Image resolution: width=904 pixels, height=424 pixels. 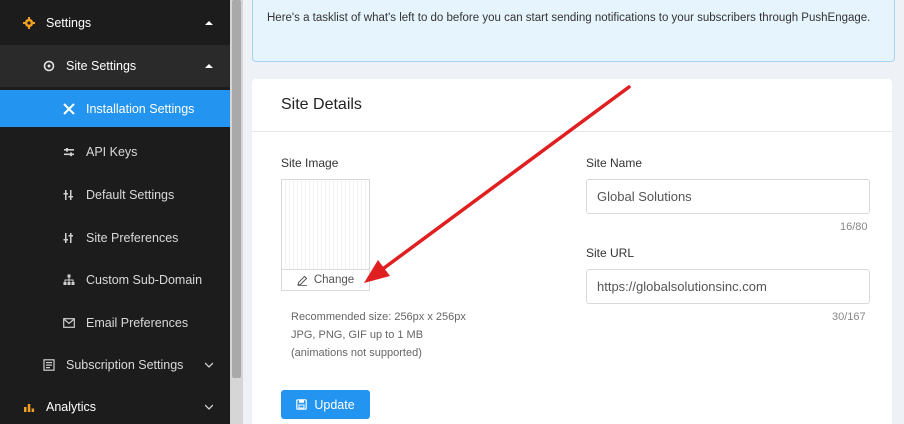 I want to click on sidebar-item-label: Site Settings, so click(x=101, y=66).